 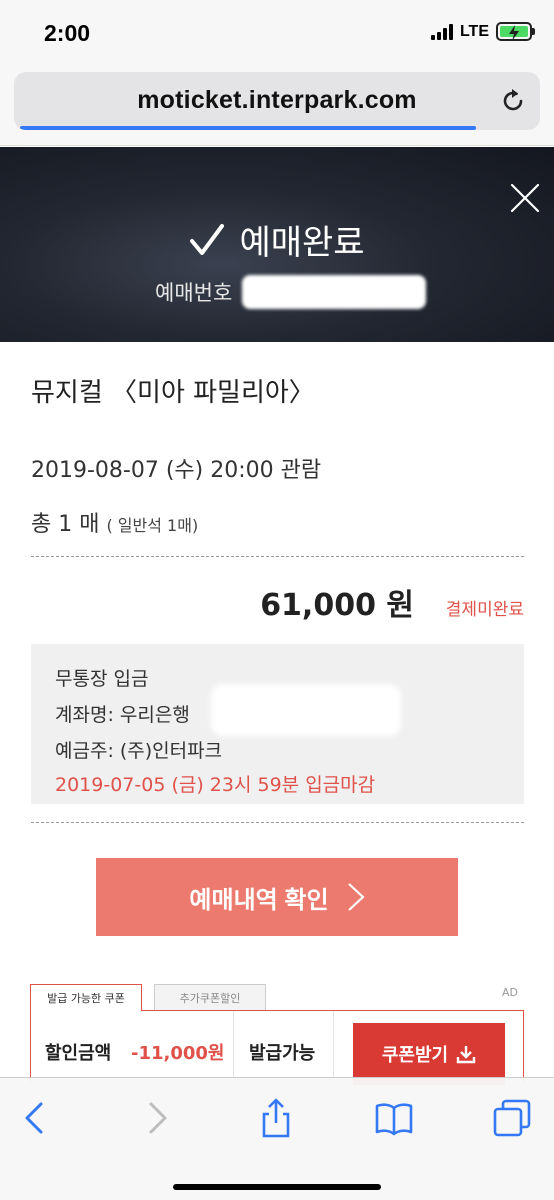 What do you see at coordinates (152, 525) in the screenshot?
I see `ticket-quantity-detail: ( 일반석 1매)` at bounding box center [152, 525].